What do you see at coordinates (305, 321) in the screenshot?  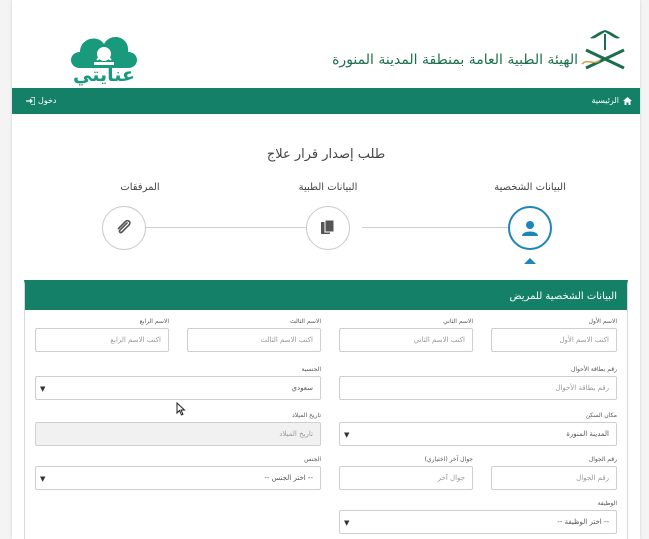 I see `third-name-label: الاسم الثالث` at bounding box center [305, 321].